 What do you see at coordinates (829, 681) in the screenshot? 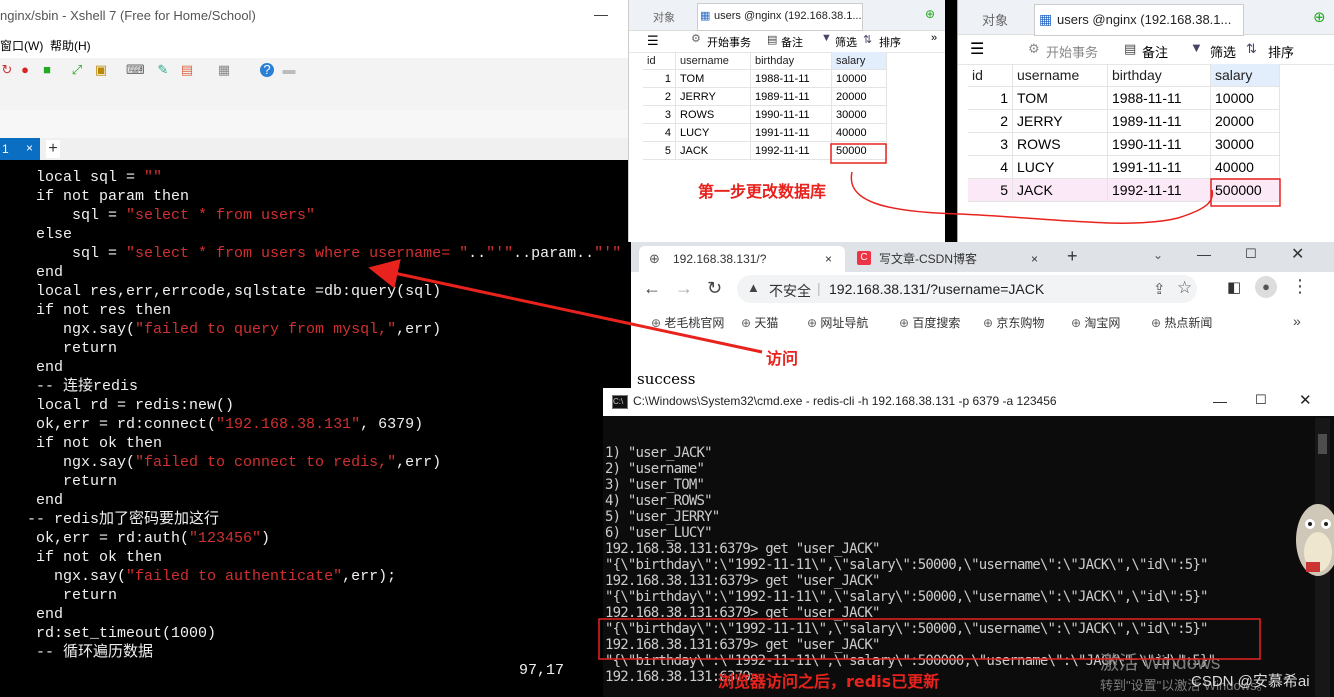
I see `annotation-after: 浏览器访问之后，redis已更新` at bounding box center [829, 681].